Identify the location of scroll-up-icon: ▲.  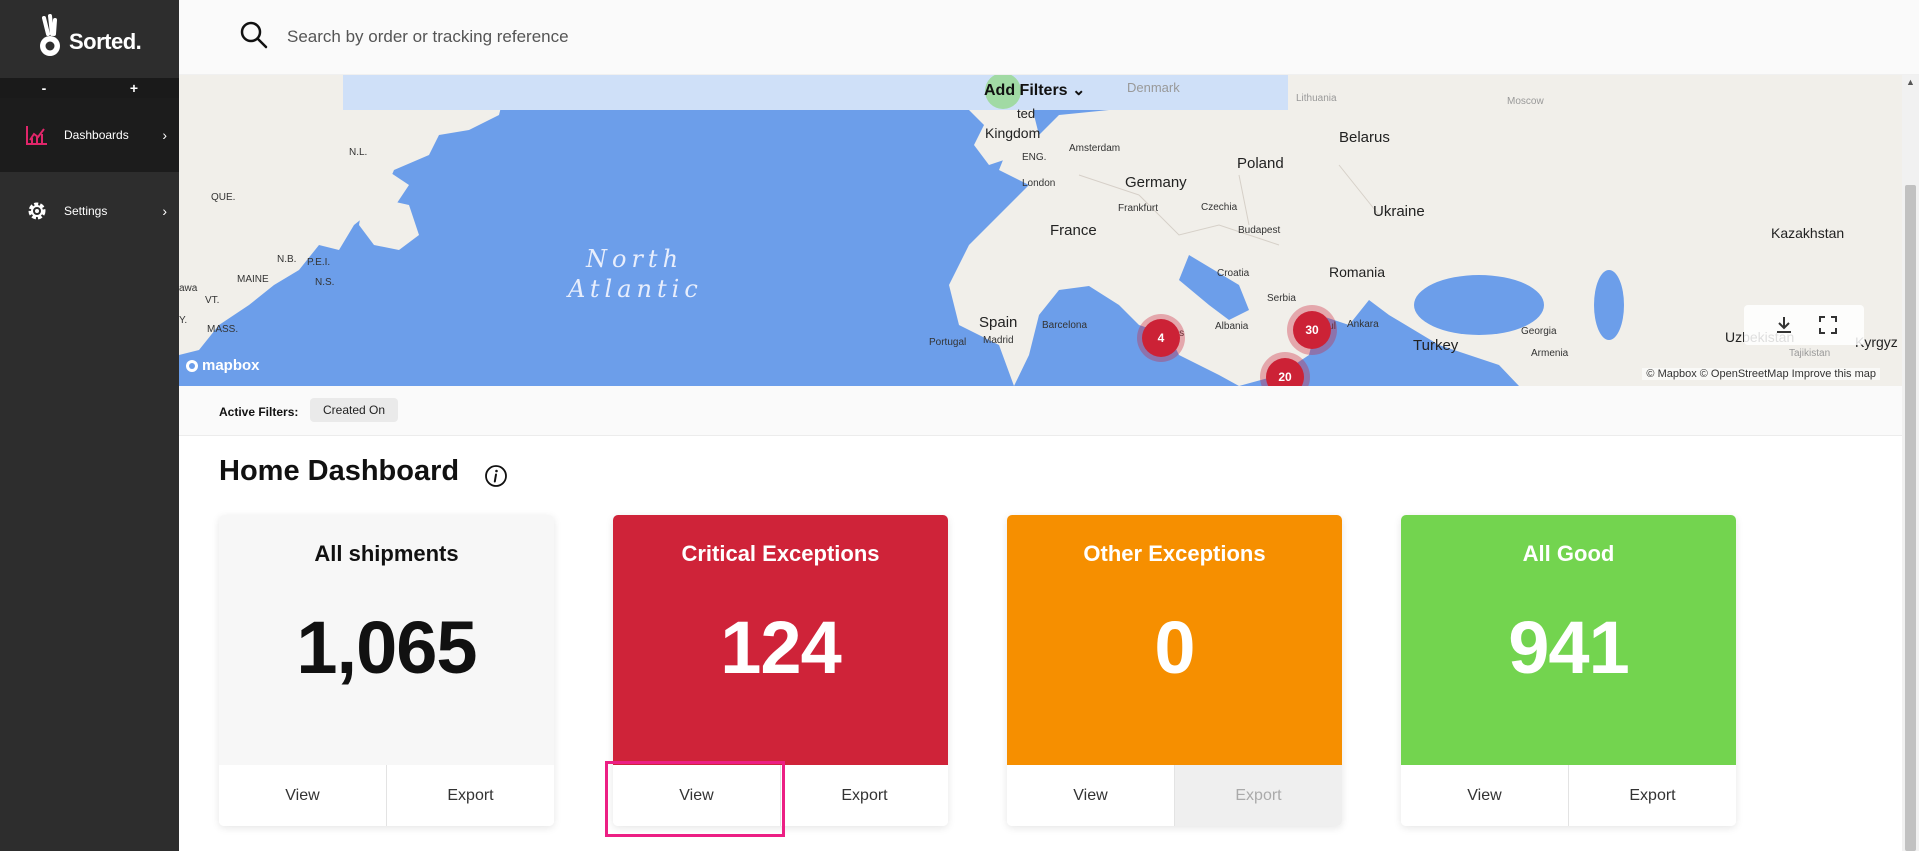
(1910, 82).